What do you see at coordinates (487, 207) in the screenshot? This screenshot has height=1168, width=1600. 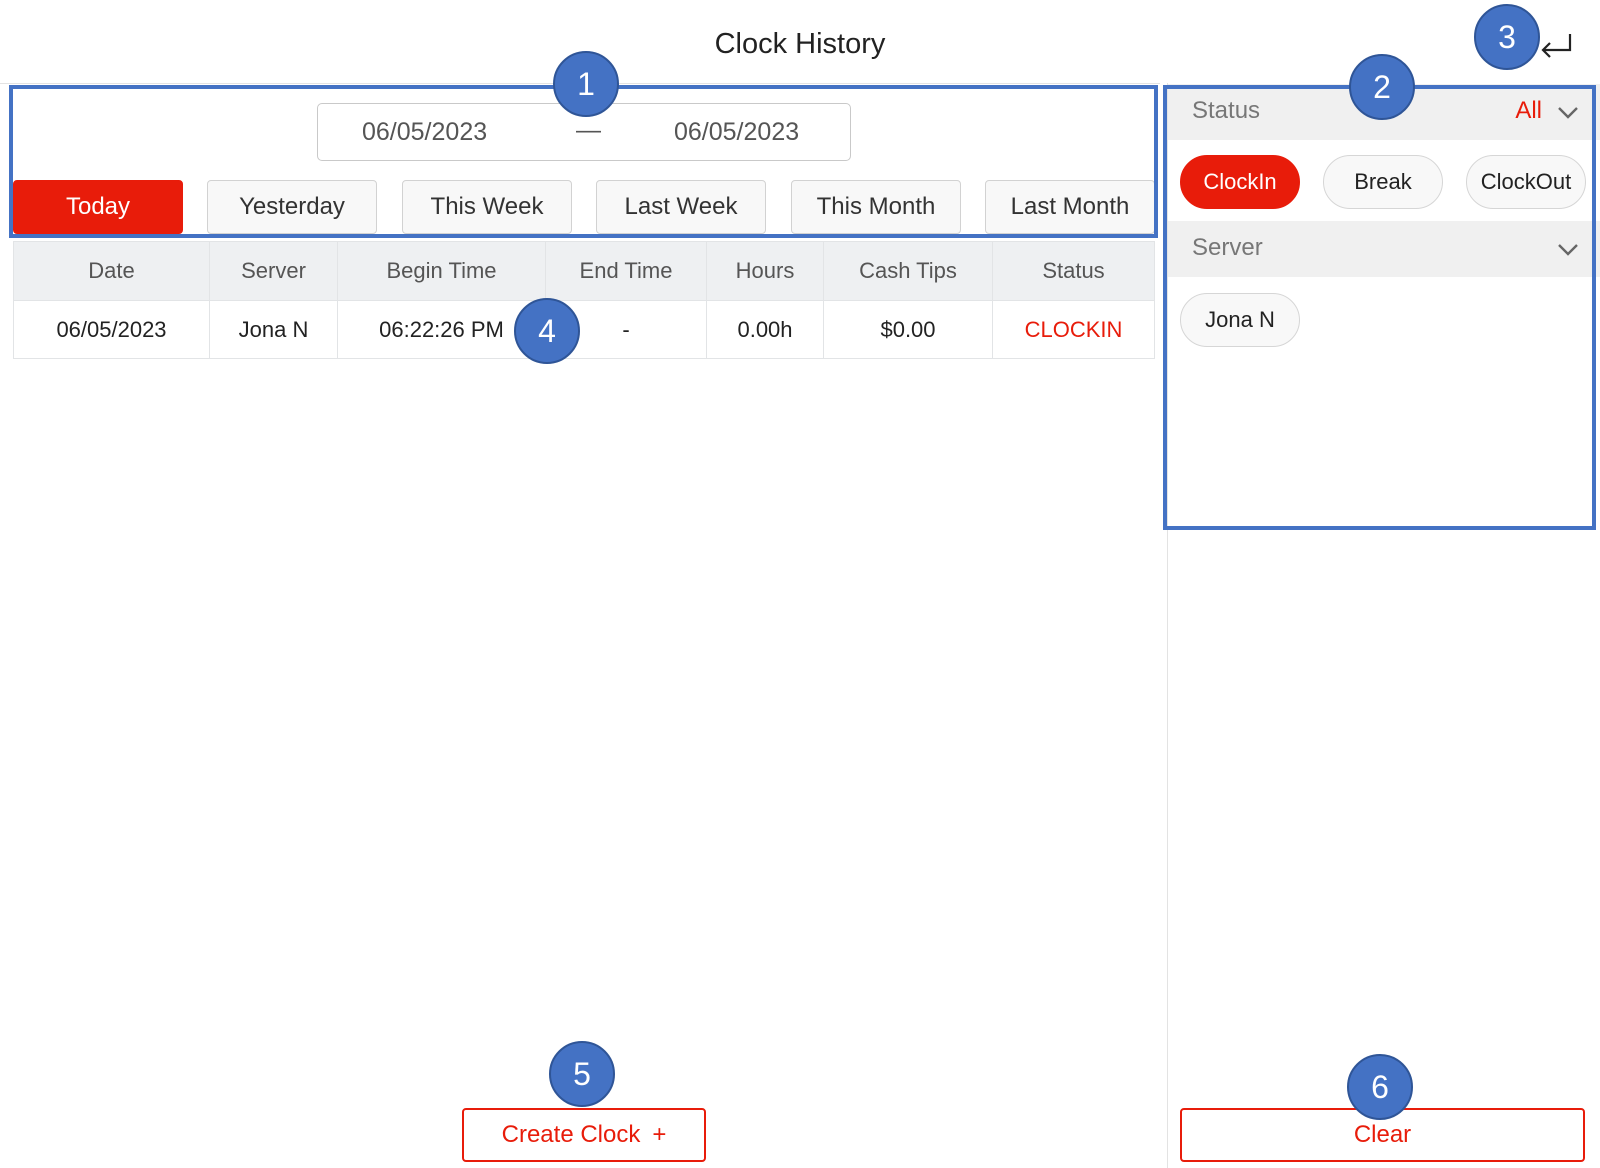 I see `filter-this-week-button: This Week` at bounding box center [487, 207].